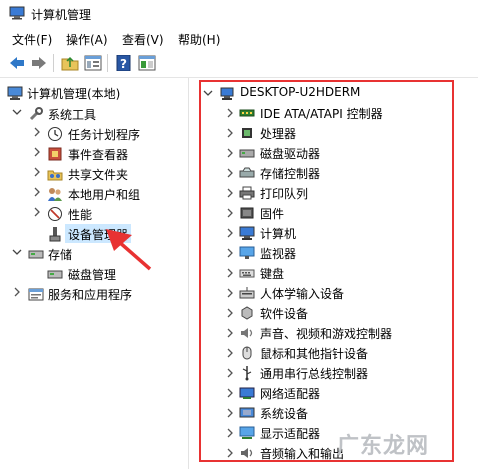  I want to click on tree-item-system-tools: 系统工具, so click(94, 114).